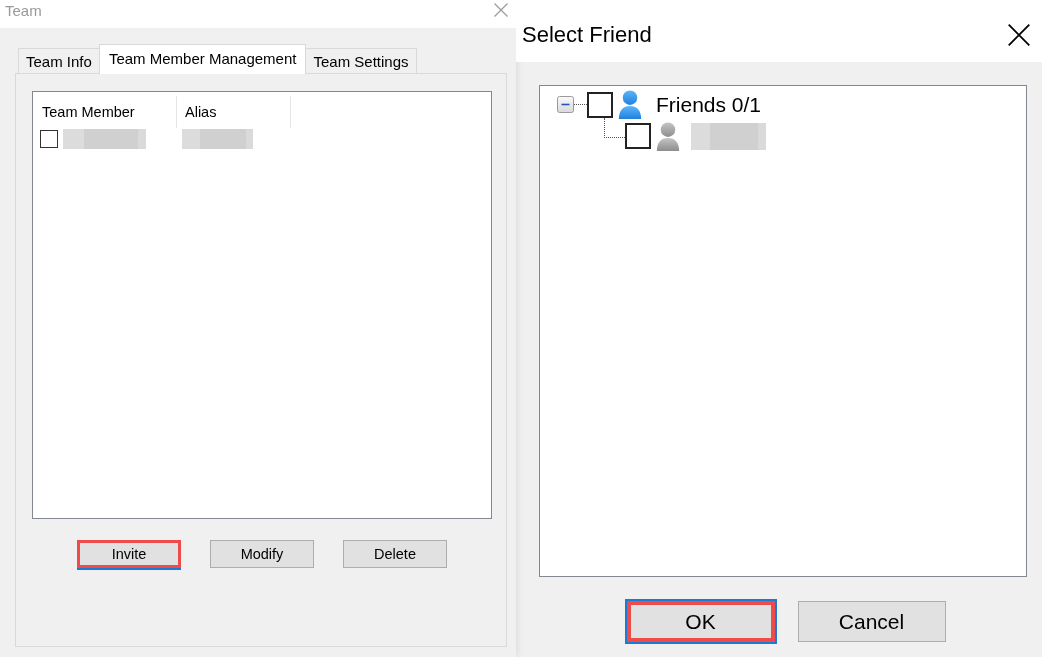 Image resolution: width=1042 pixels, height=657 pixels. Describe the element at coordinates (395, 554) in the screenshot. I see `dialog-button: Delete` at that location.